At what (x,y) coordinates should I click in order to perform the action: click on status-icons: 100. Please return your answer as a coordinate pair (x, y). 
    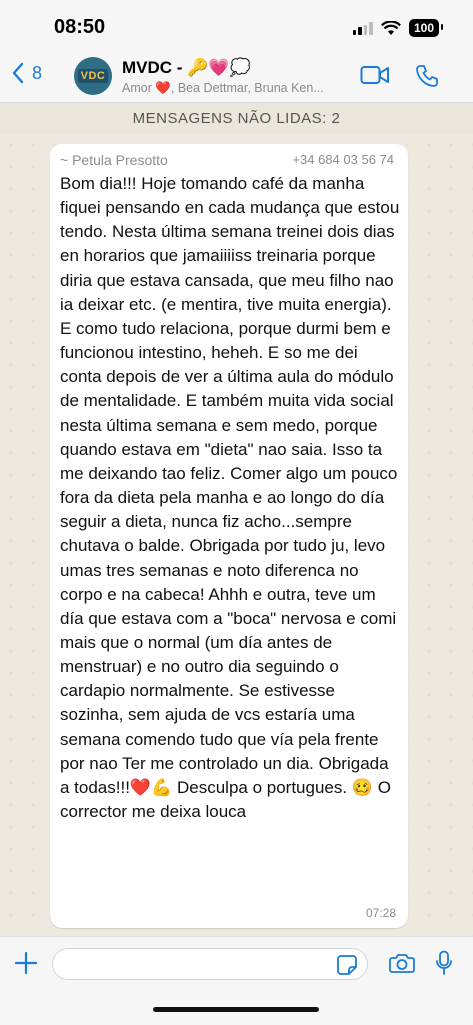
    Looking at the image, I should click on (398, 28).